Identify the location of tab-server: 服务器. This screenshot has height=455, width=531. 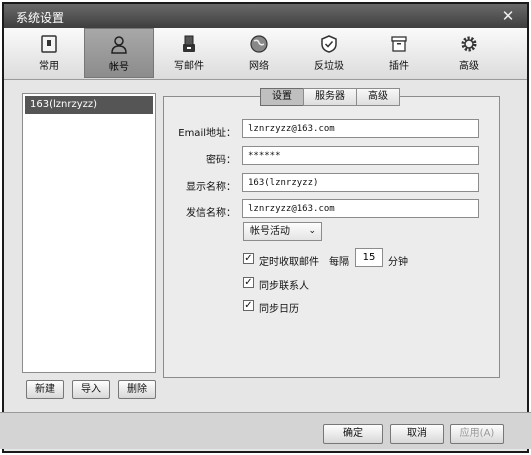
(330, 97).